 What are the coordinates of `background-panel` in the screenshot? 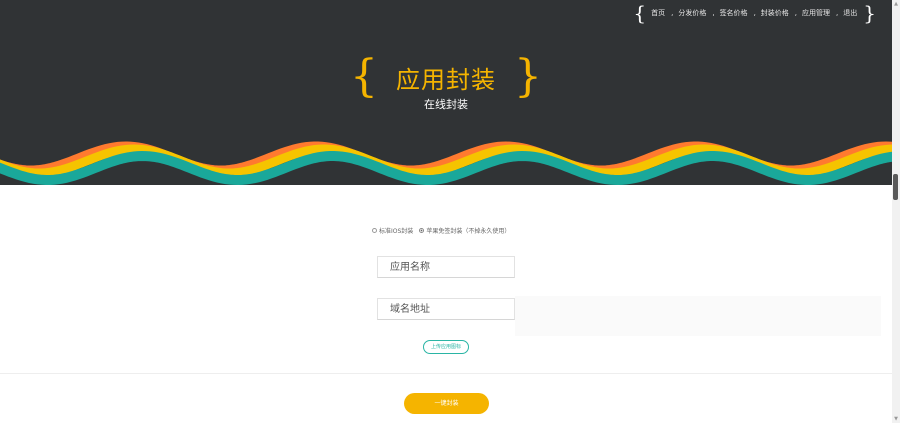 It's located at (698, 316).